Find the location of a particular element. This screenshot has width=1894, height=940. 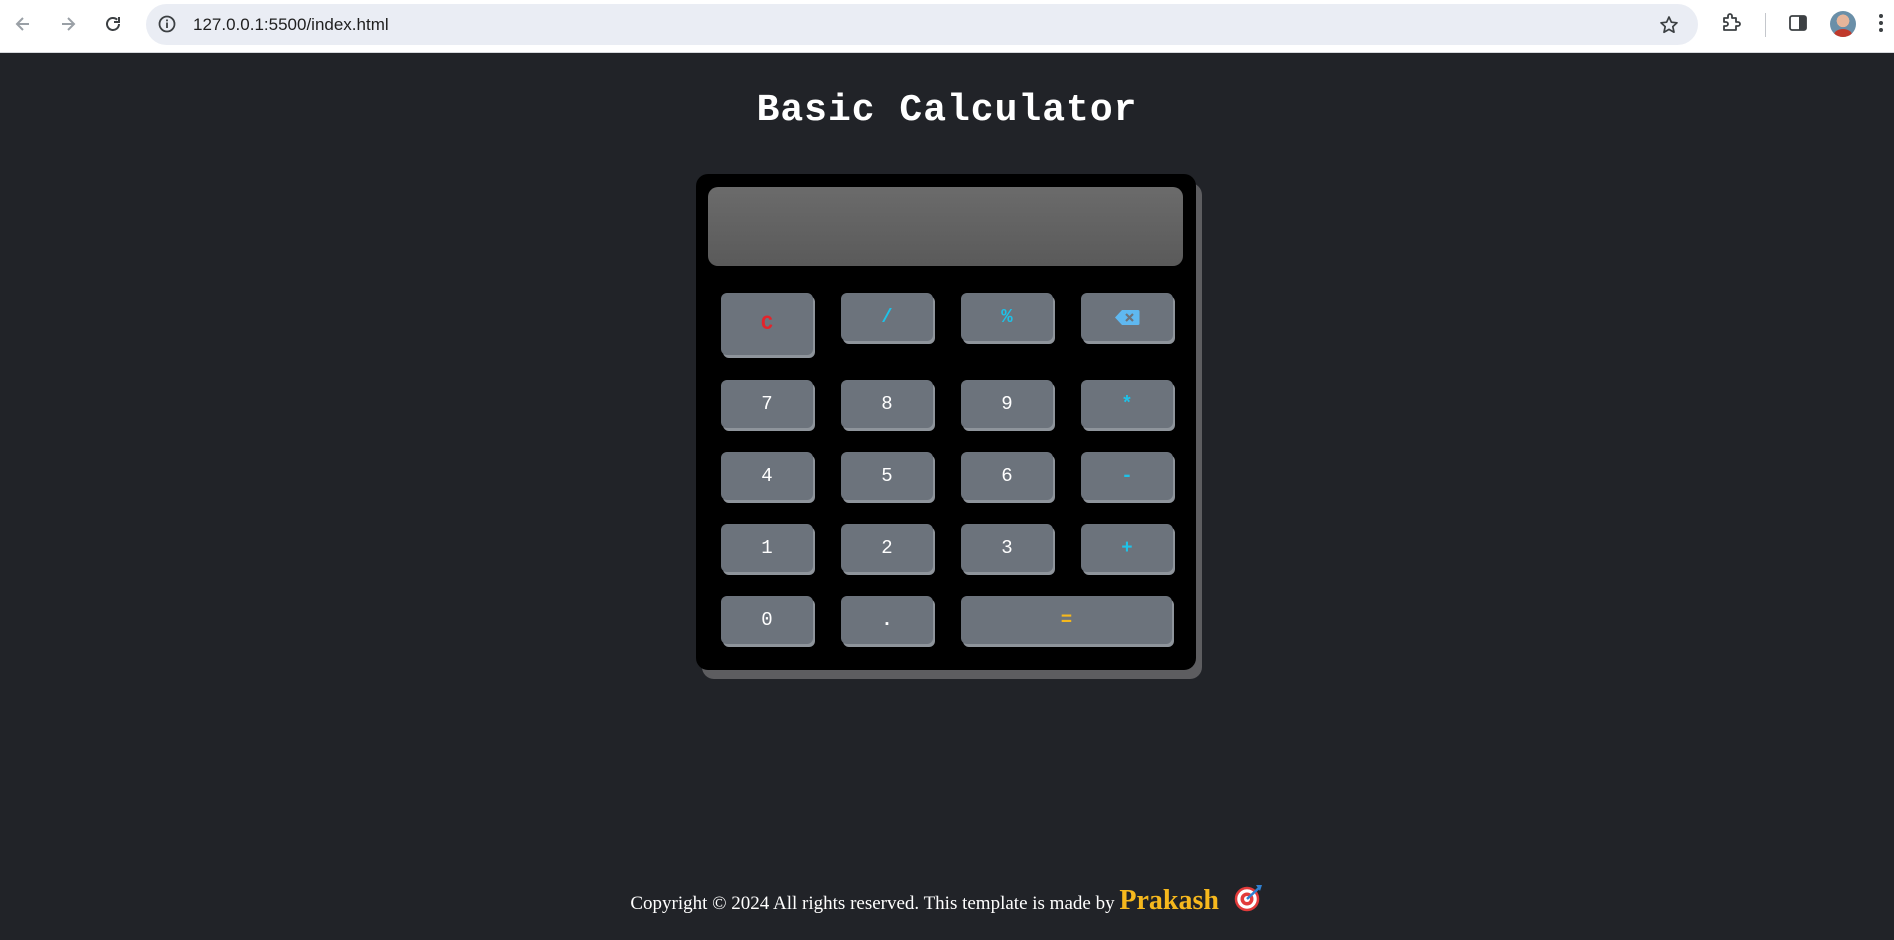

page-title: Basic Calculator is located at coordinates (947, 110).